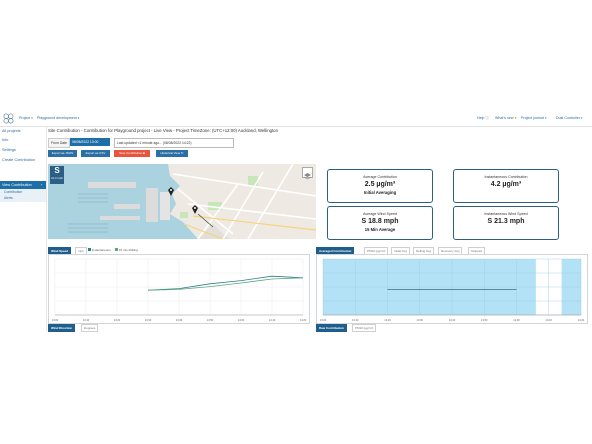  Describe the element at coordinates (57, 170) in the screenshot. I see `wind-direction-letter: S` at that location.